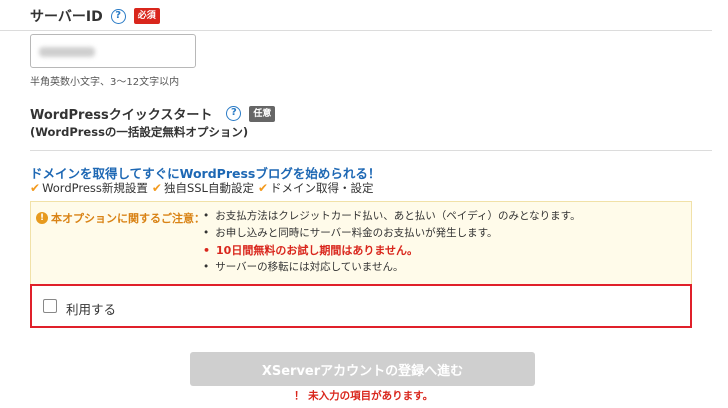  I want to click on notice-item: • お申し込みと同時にサーバー料金のお支払いが発生します。, so click(350, 233).